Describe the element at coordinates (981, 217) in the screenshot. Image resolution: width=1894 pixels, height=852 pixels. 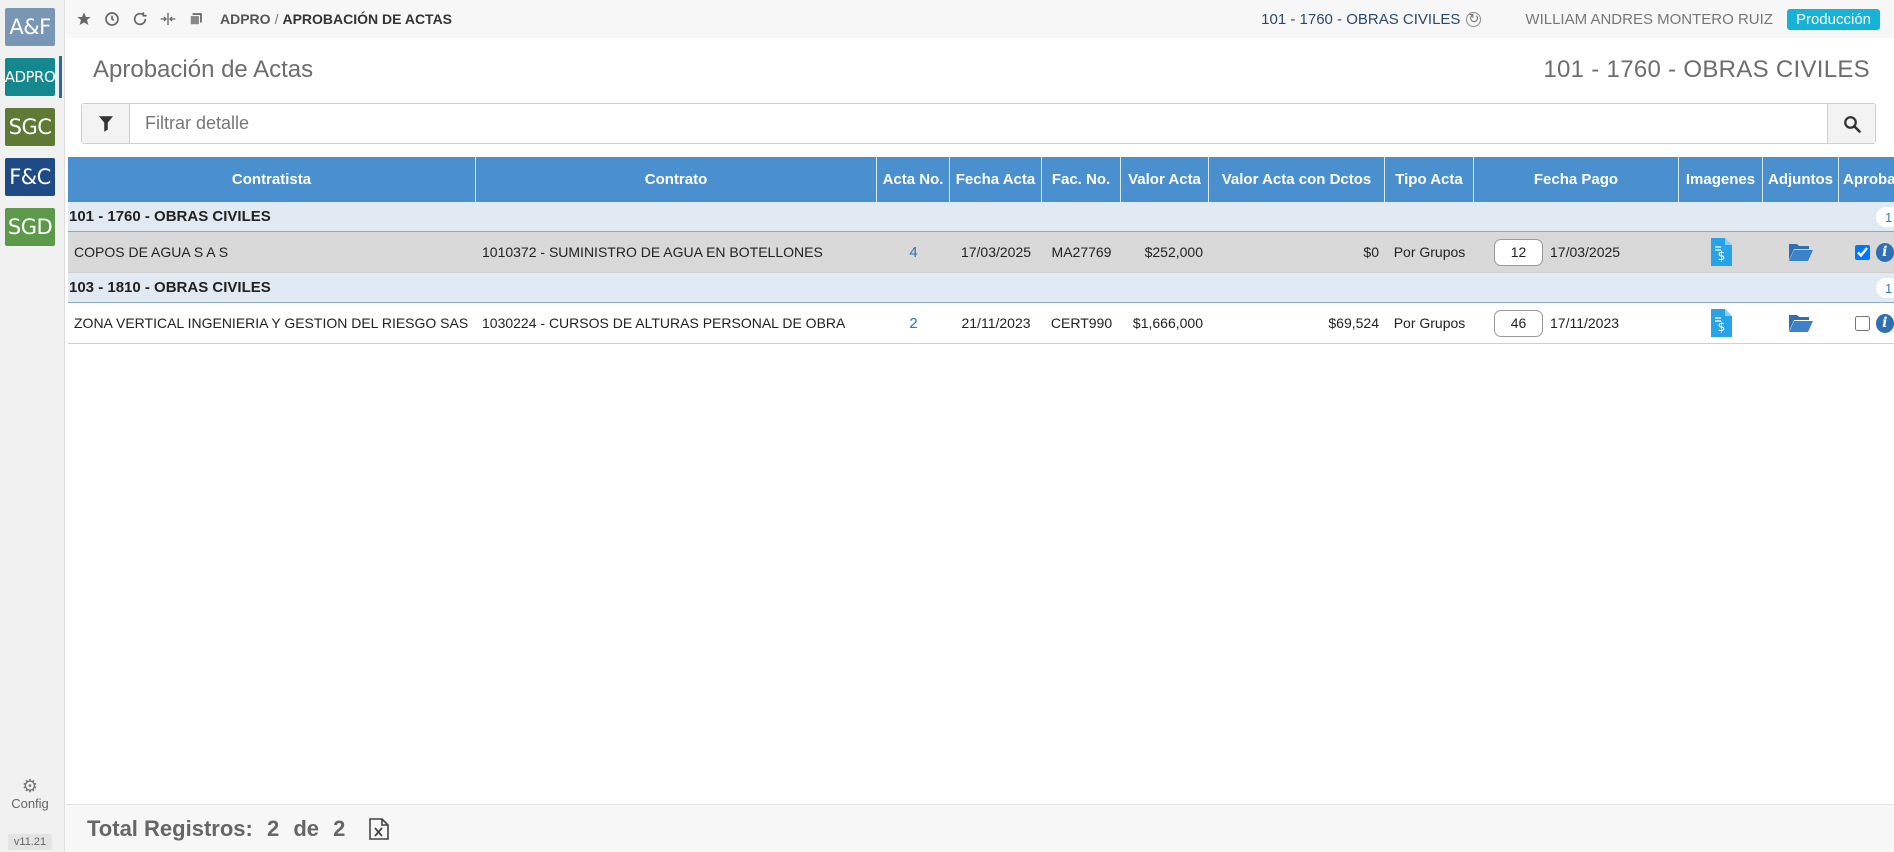
I see `group-header: 101 - 1760 - OBRAS CIVILES 1` at that location.